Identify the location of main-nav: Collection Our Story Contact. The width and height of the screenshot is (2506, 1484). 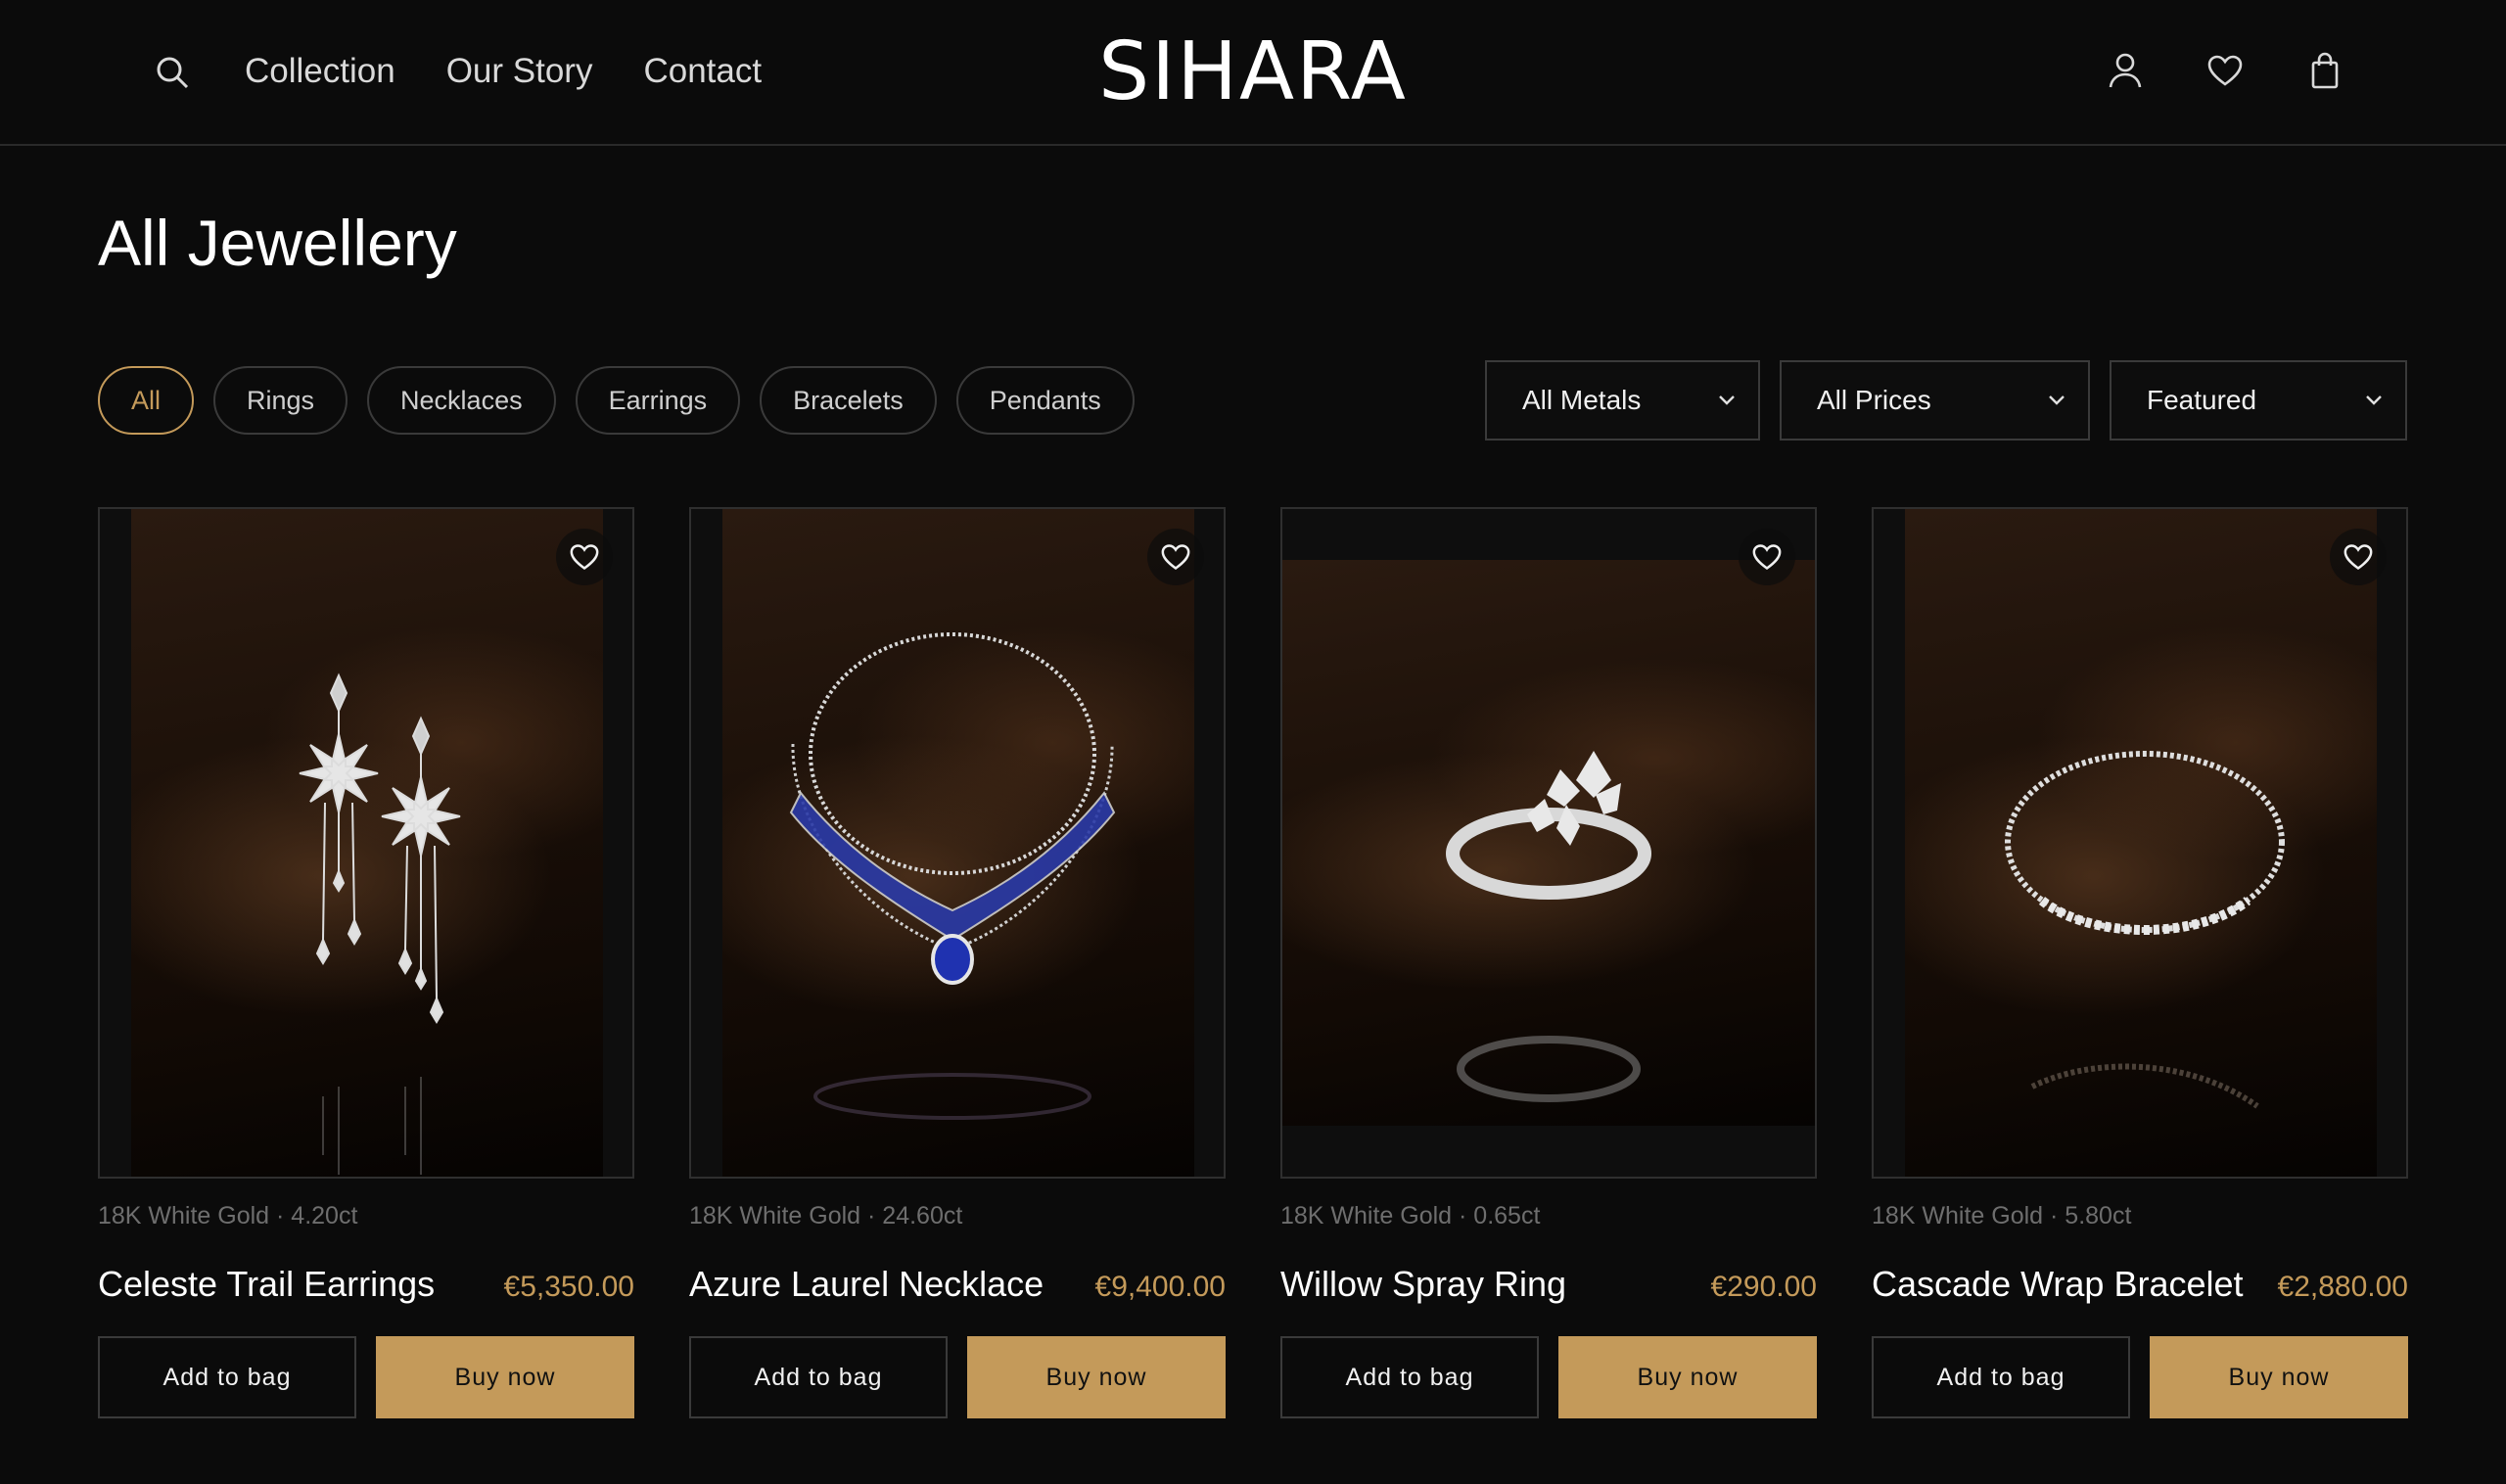
(503, 71).